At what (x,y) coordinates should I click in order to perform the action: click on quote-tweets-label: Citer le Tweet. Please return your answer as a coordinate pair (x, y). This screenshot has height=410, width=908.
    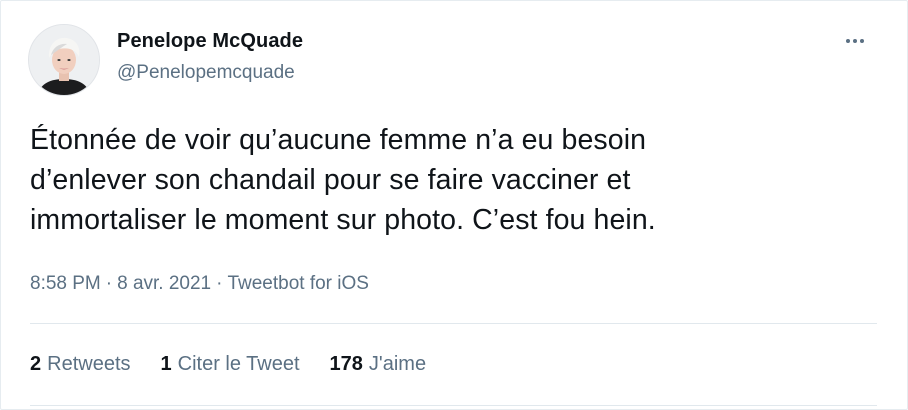
    Looking at the image, I should click on (238, 364).